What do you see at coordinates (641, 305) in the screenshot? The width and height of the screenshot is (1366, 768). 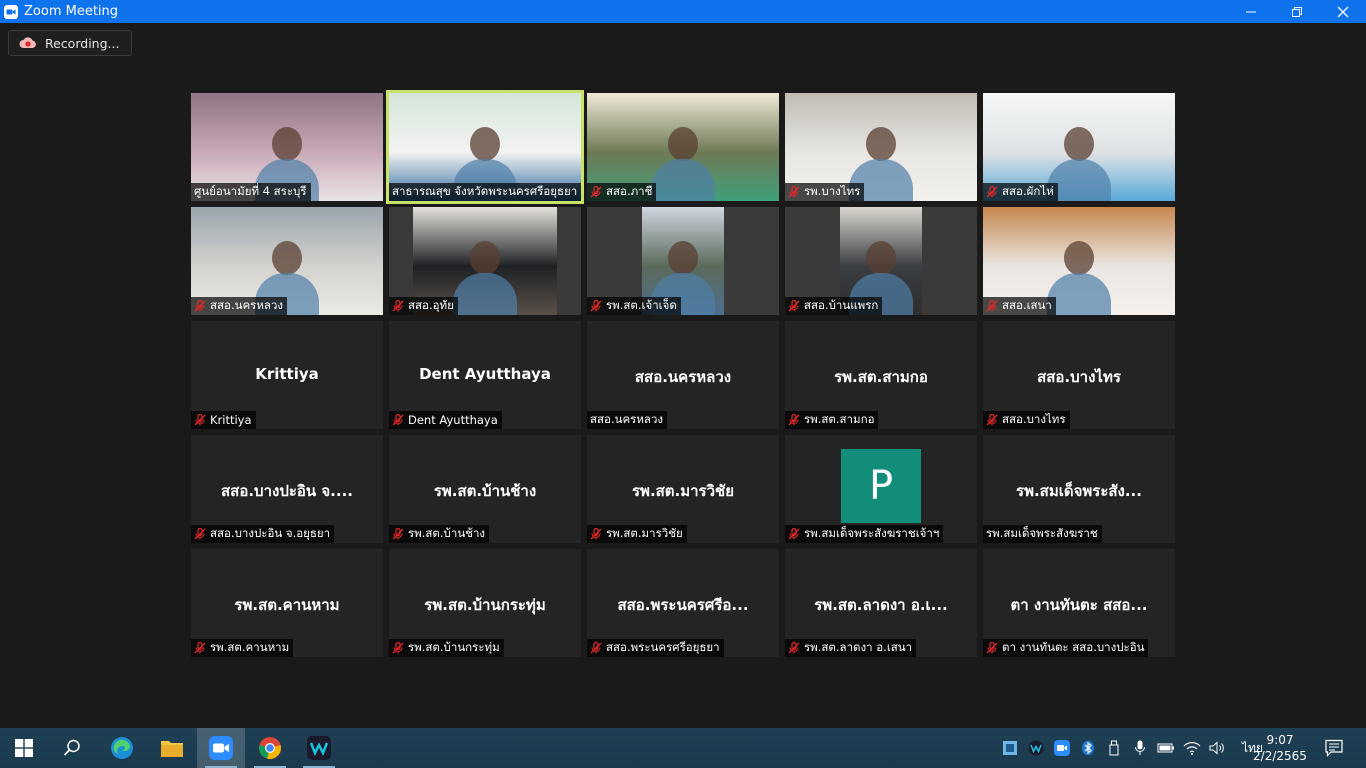 I see `participant-label-text: รพ.สต.เจ้าเจ็ด` at bounding box center [641, 305].